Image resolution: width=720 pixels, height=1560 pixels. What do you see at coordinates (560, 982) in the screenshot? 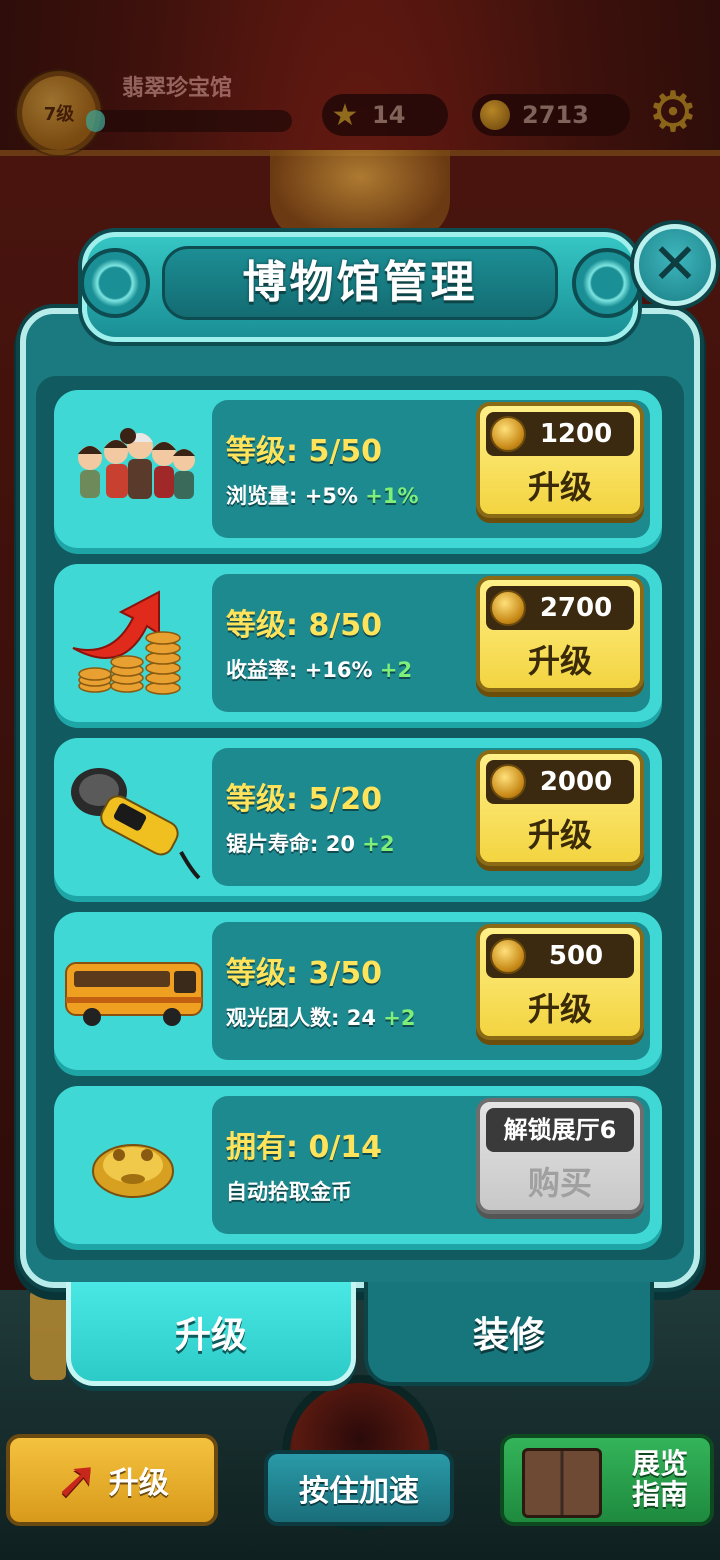
I see `upgrade-button: 500 升级` at bounding box center [560, 982].